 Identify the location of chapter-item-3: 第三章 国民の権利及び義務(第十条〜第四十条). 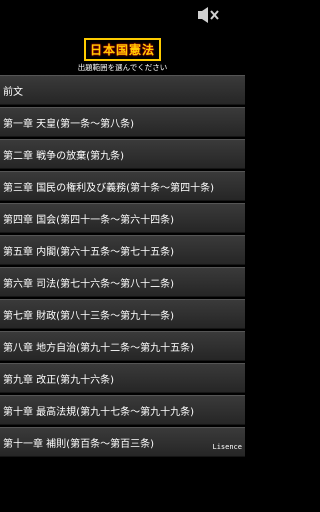
(122, 186).